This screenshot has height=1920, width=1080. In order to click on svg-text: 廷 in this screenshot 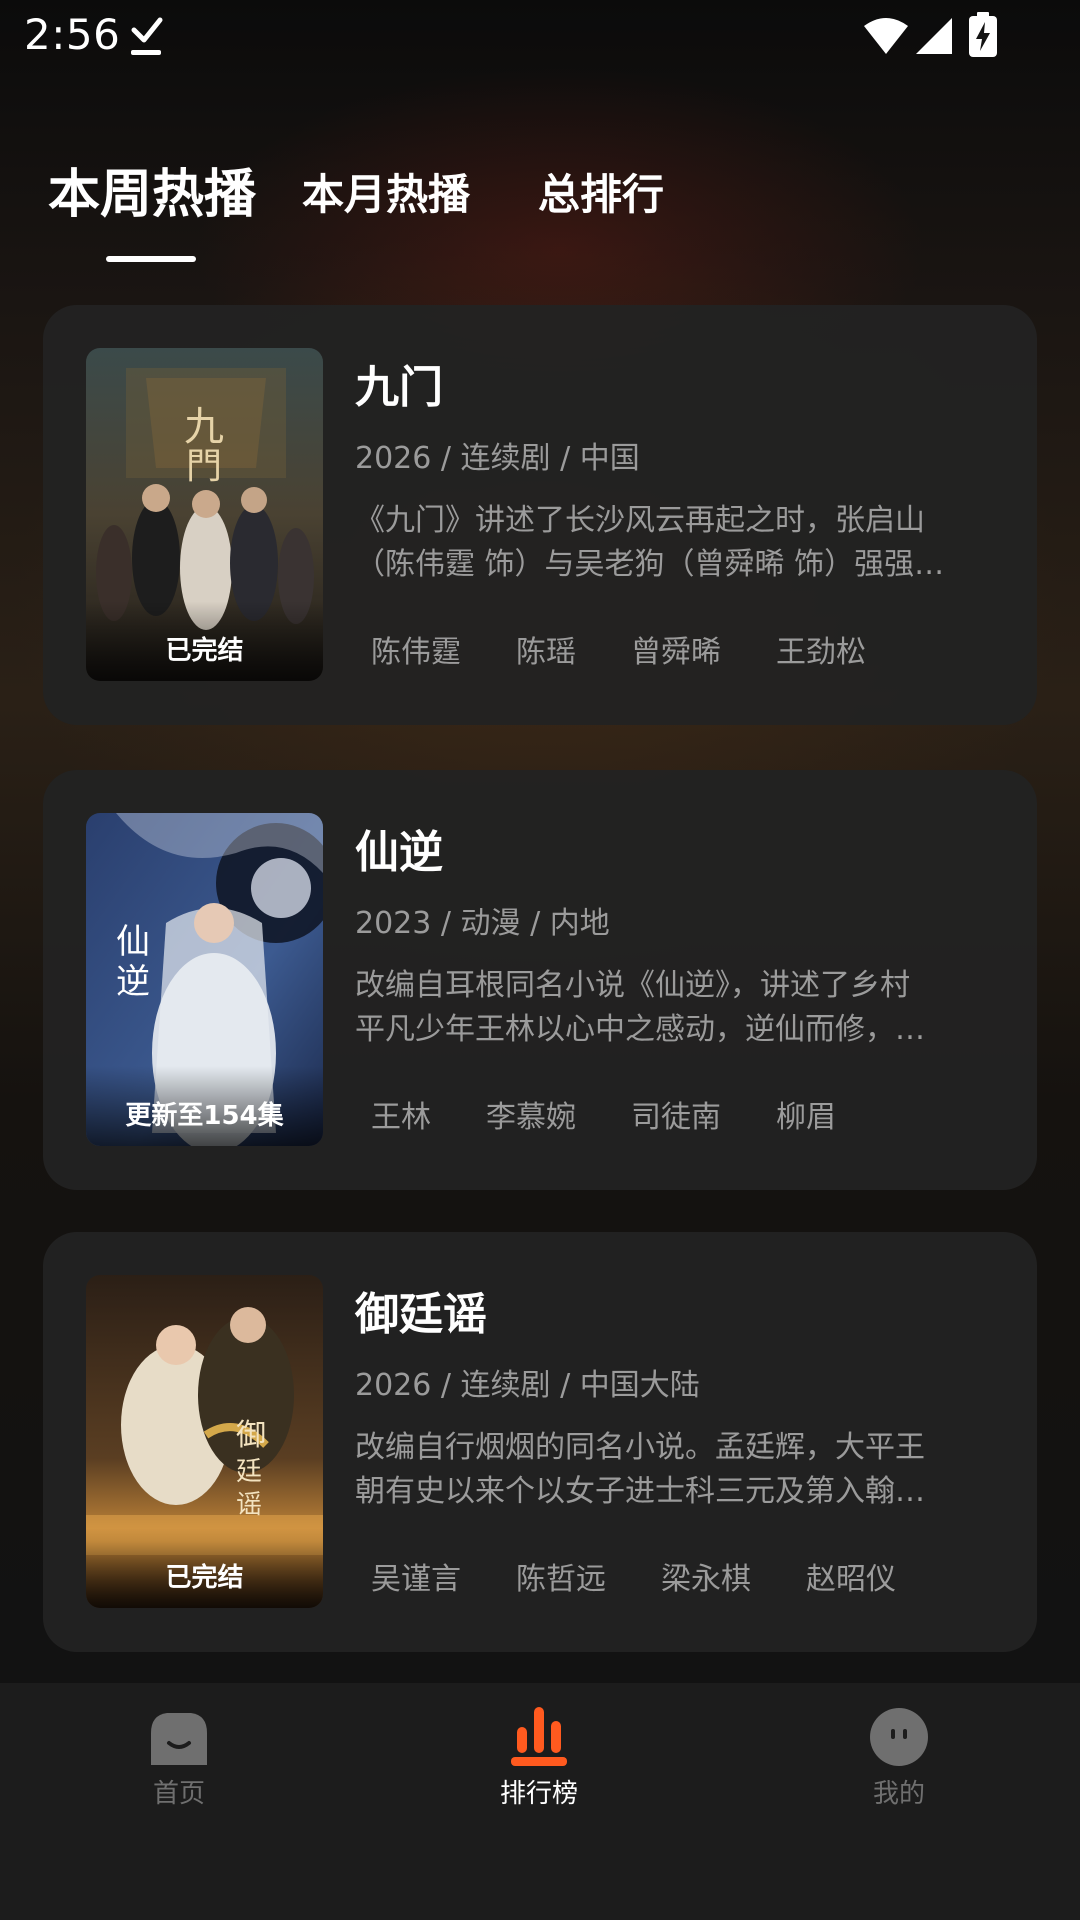, I will do `click(249, 1472)`.